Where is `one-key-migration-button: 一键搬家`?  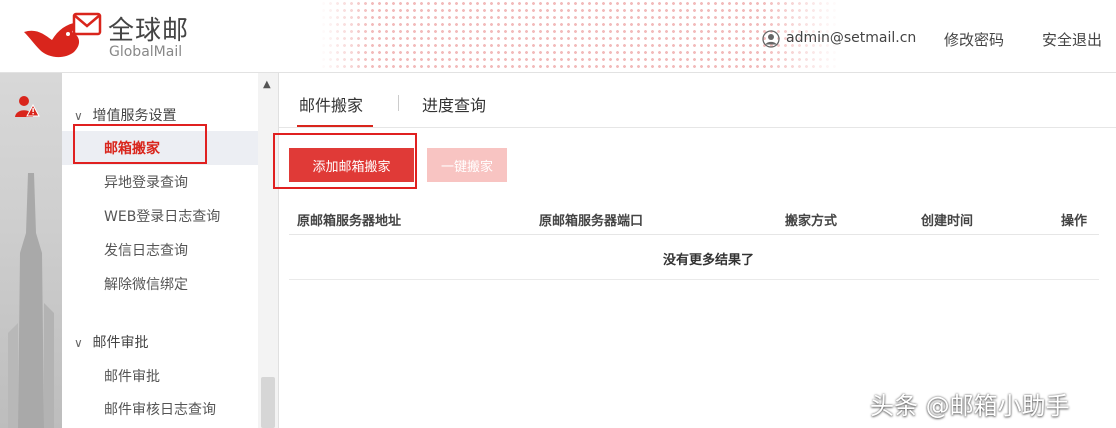 one-key-migration-button: 一键搬家 is located at coordinates (467, 165).